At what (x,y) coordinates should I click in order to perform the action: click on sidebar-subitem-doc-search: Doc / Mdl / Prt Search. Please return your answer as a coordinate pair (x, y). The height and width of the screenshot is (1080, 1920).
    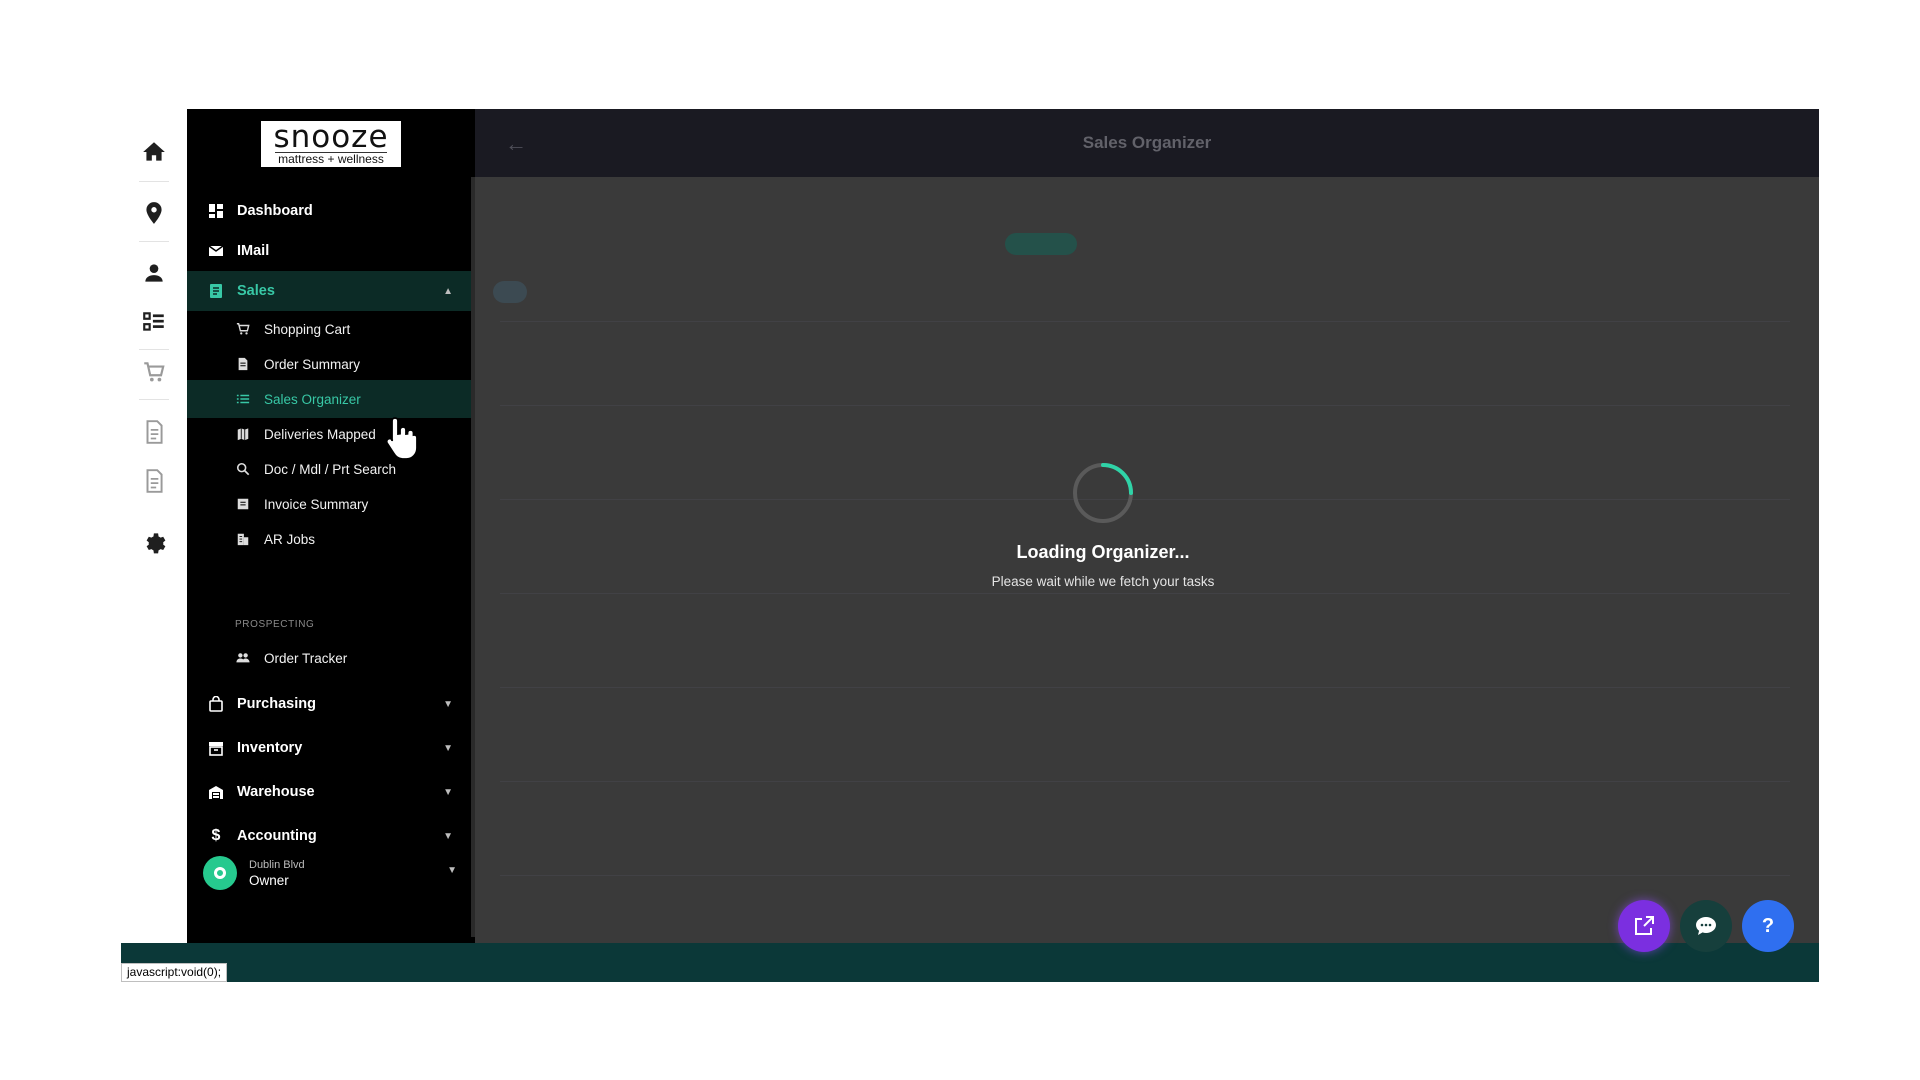
    Looking at the image, I should click on (331, 469).